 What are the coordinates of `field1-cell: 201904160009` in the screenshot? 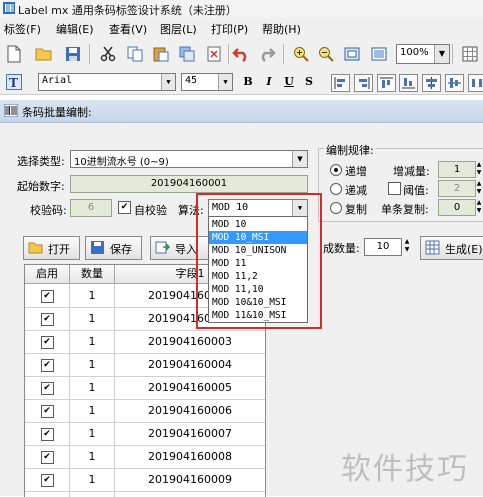 It's located at (190, 479).